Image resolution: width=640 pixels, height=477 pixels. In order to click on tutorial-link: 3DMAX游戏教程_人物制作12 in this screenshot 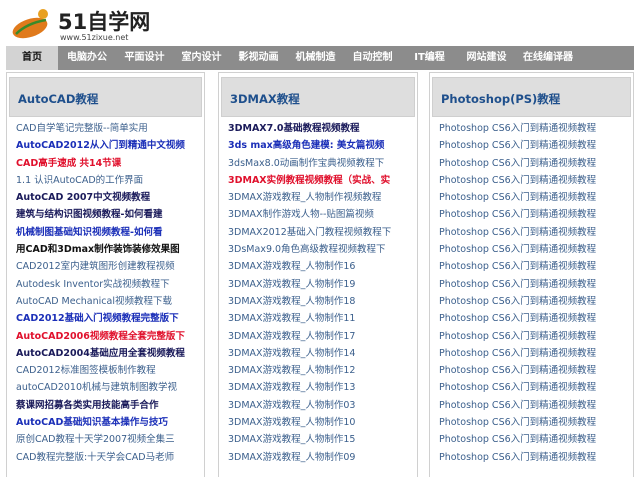, I will do `click(291, 370)`.